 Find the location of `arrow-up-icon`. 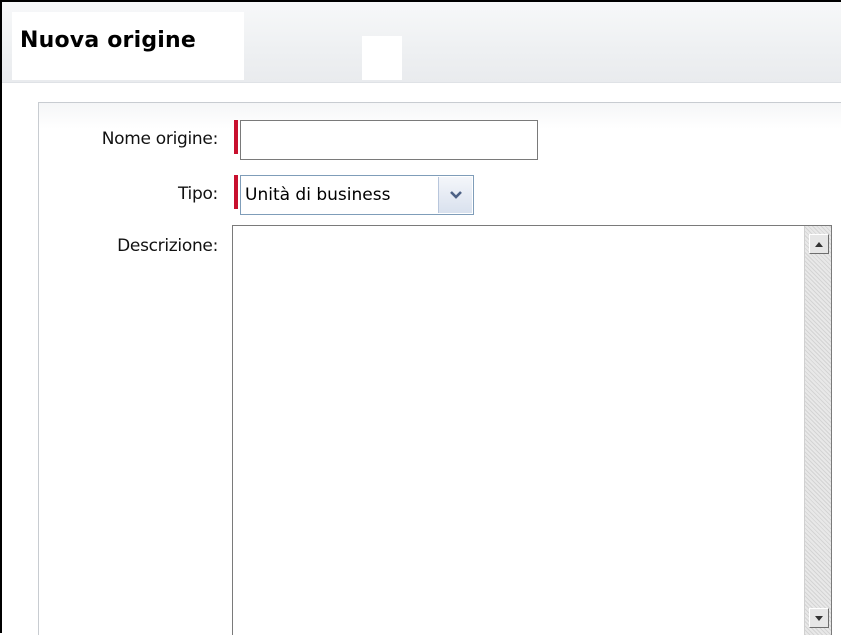

arrow-up-icon is located at coordinates (819, 244).